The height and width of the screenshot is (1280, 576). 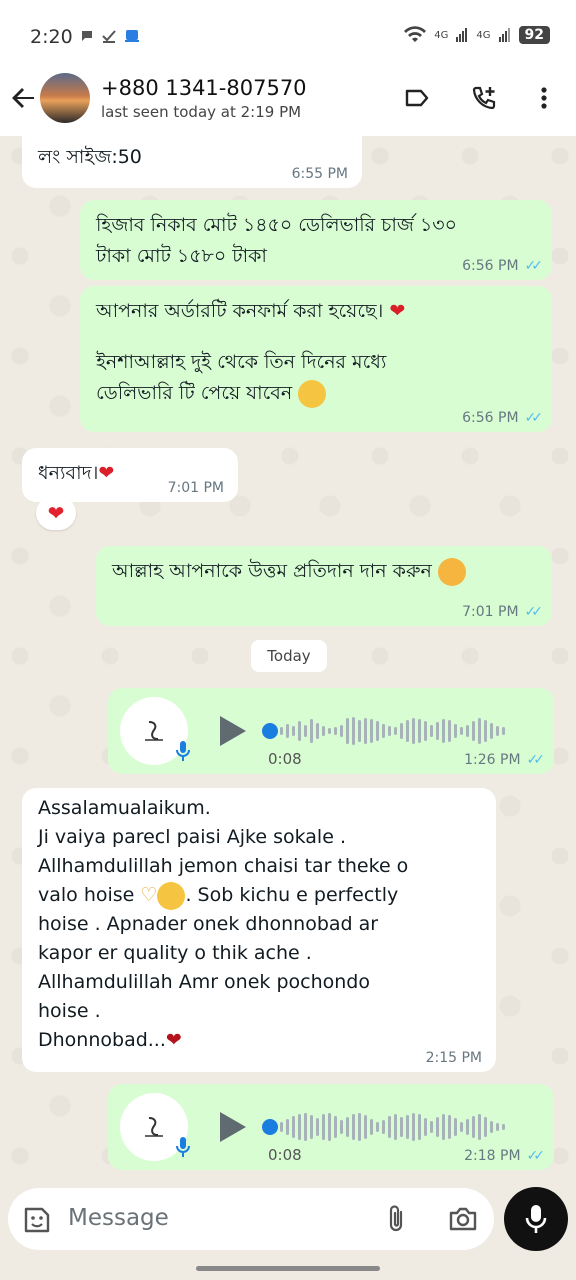 I want to click on message-incoming: ধন্যবাদ।❤ 7:01 PM, so click(x=130, y=475).